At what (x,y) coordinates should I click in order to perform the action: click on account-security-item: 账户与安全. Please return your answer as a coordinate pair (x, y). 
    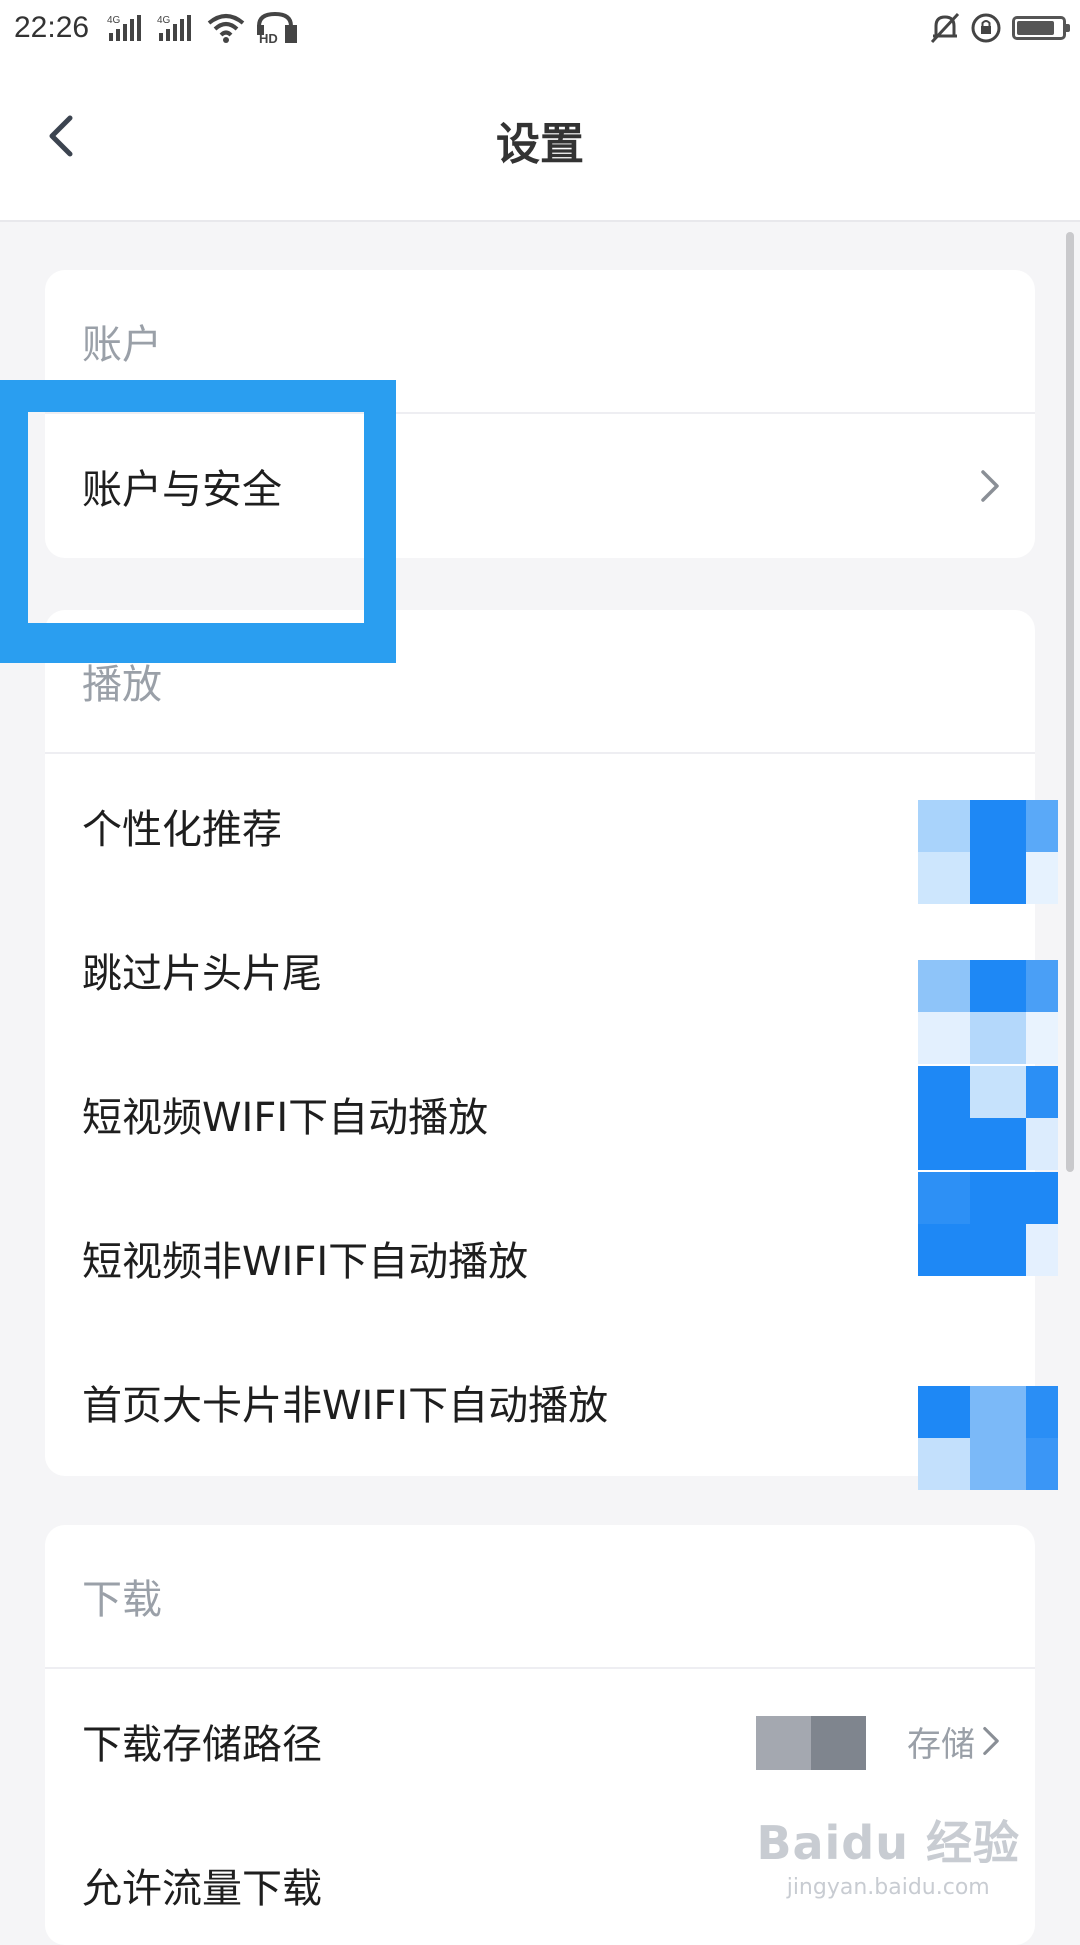
    Looking at the image, I should click on (540, 486).